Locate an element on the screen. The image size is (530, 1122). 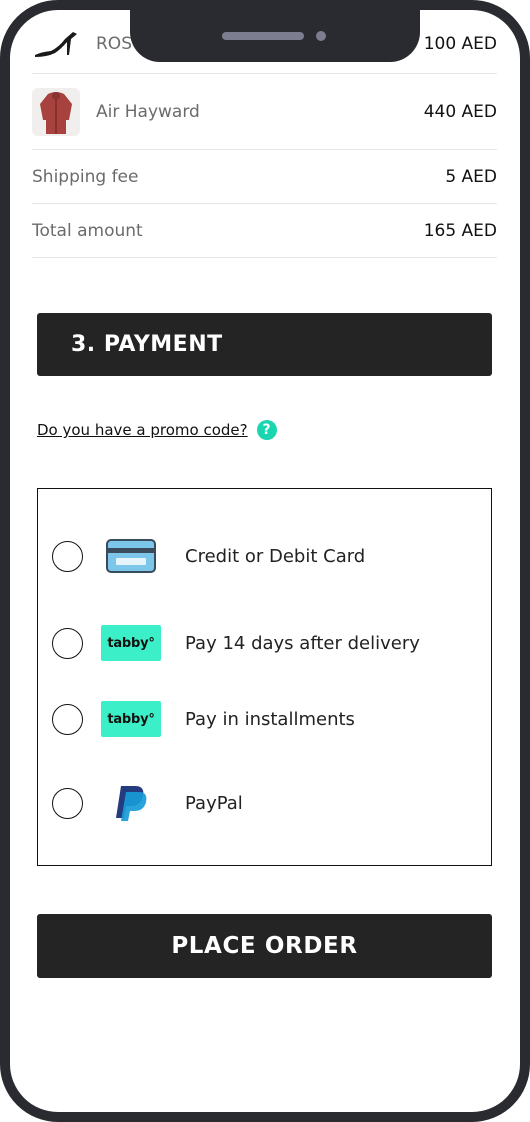
phone-notch is located at coordinates (275, 36).